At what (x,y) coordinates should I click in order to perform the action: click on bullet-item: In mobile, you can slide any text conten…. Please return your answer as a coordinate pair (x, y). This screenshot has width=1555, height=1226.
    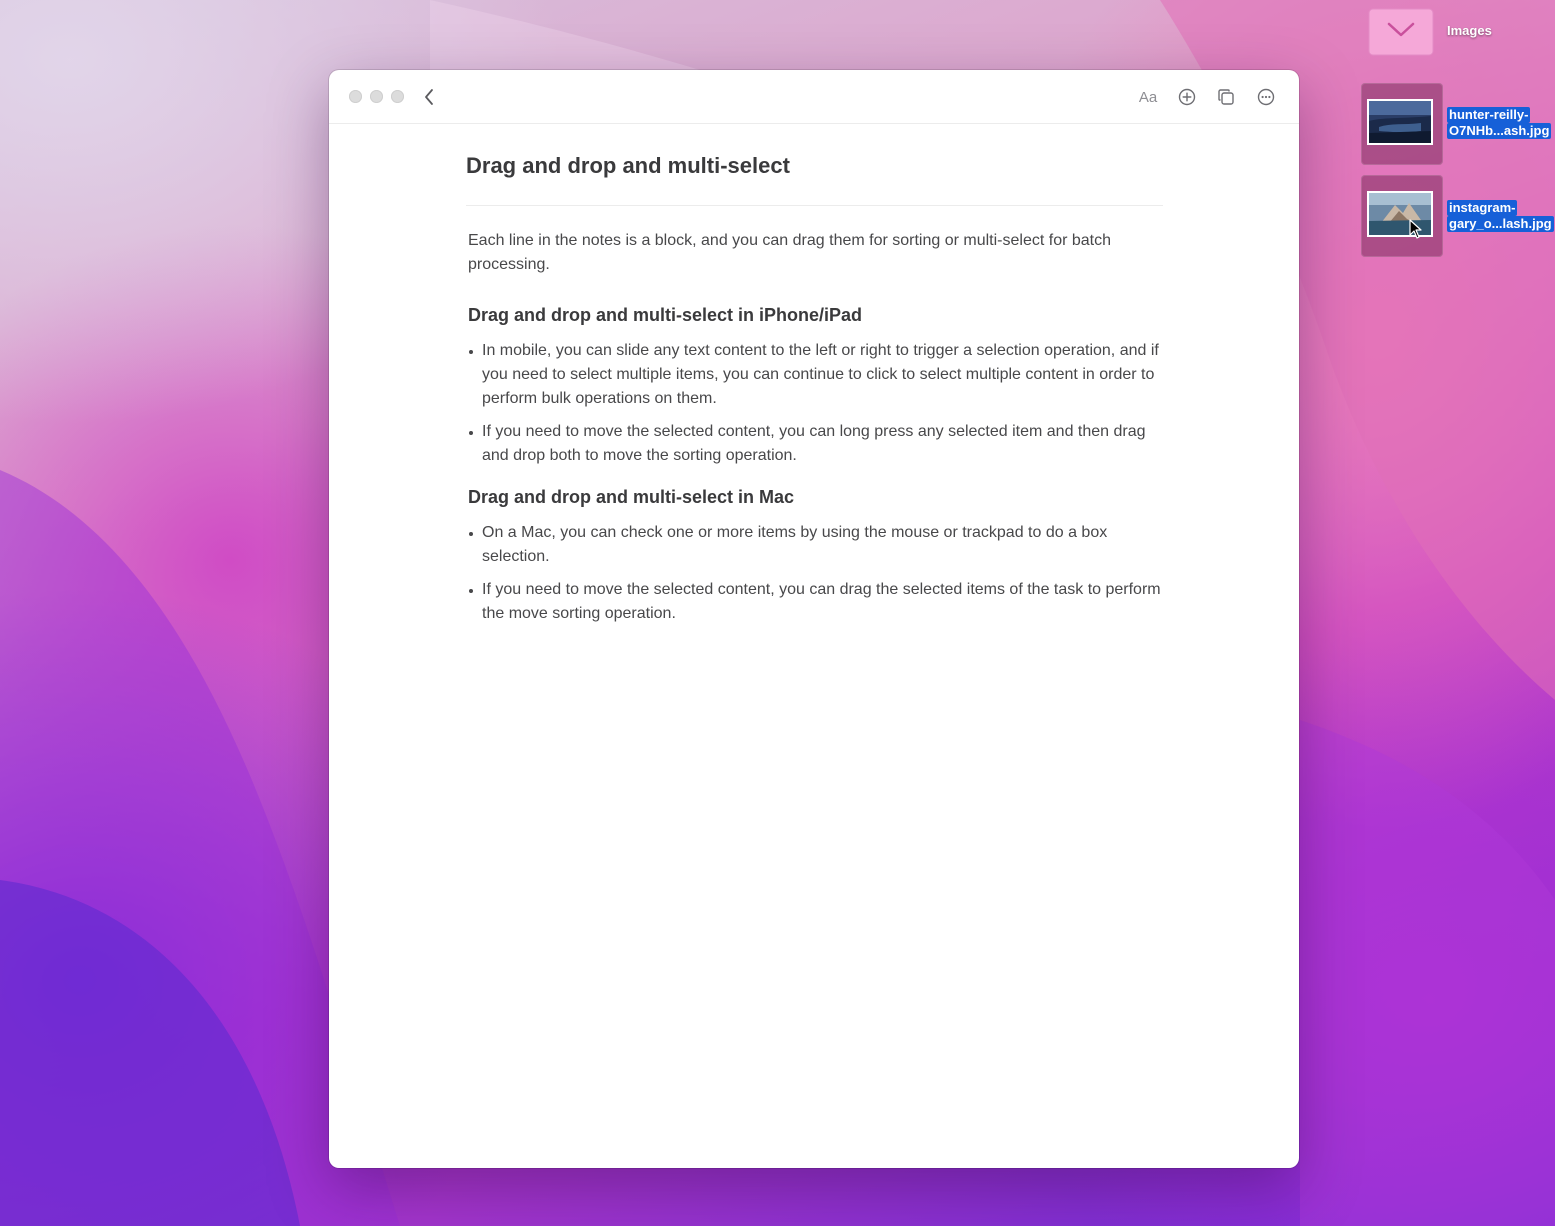
    Looking at the image, I should click on (815, 375).